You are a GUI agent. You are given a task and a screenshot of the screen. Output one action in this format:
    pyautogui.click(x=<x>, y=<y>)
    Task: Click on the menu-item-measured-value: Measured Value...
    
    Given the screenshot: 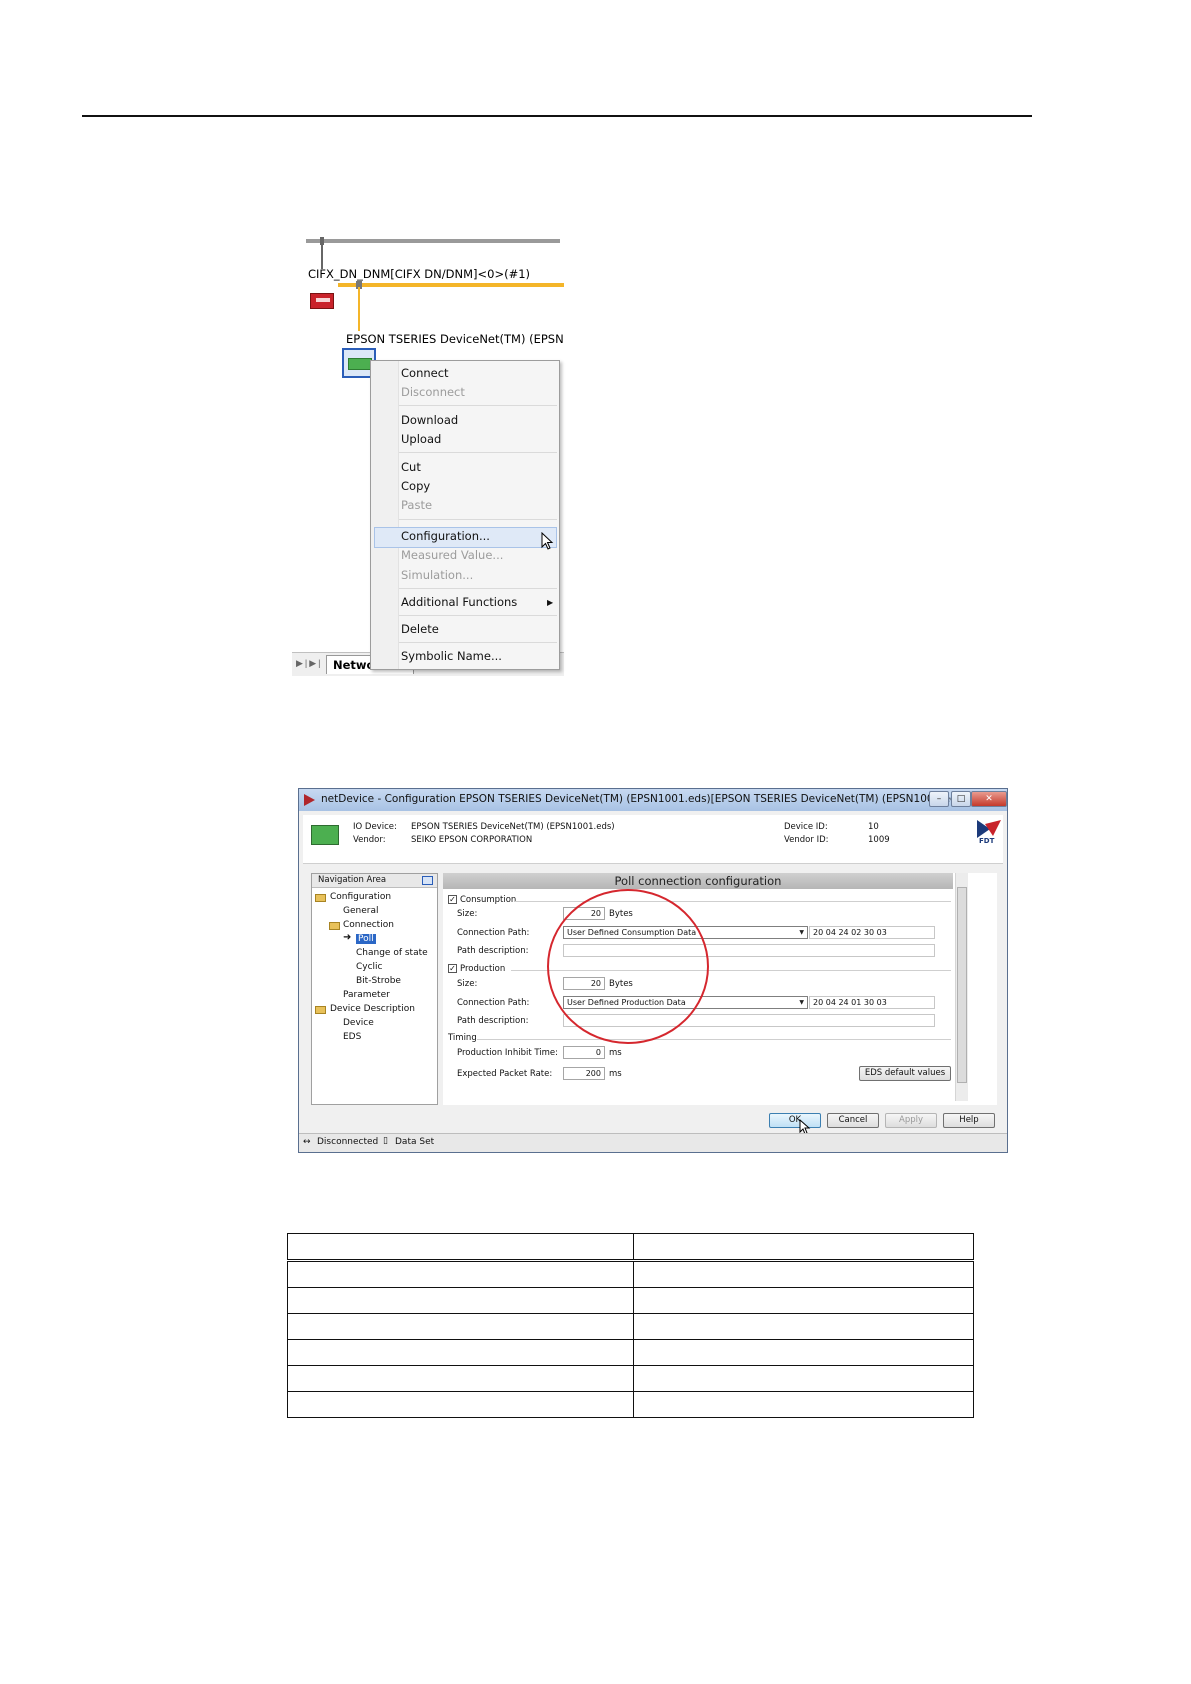 What is the action you would take?
    pyautogui.click(x=452, y=555)
    